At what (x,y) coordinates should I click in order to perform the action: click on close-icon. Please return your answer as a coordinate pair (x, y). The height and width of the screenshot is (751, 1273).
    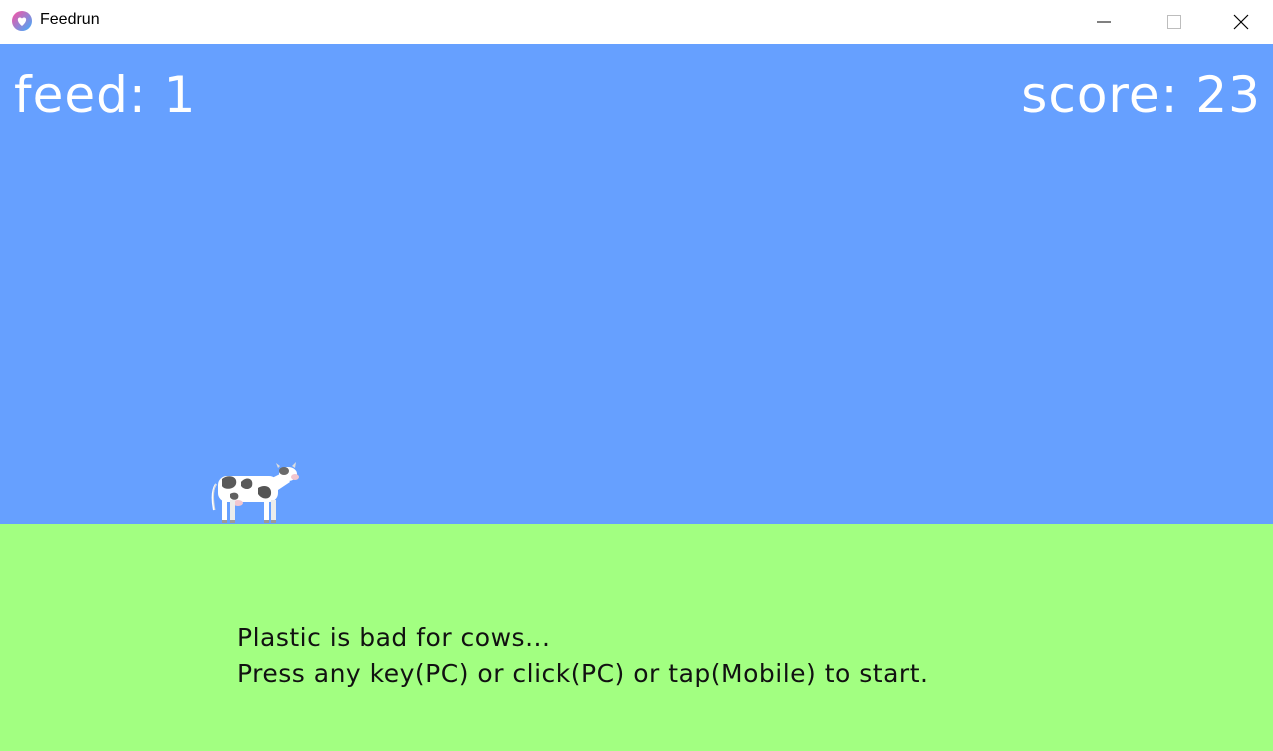
    Looking at the image, I should click on (1241, 22).